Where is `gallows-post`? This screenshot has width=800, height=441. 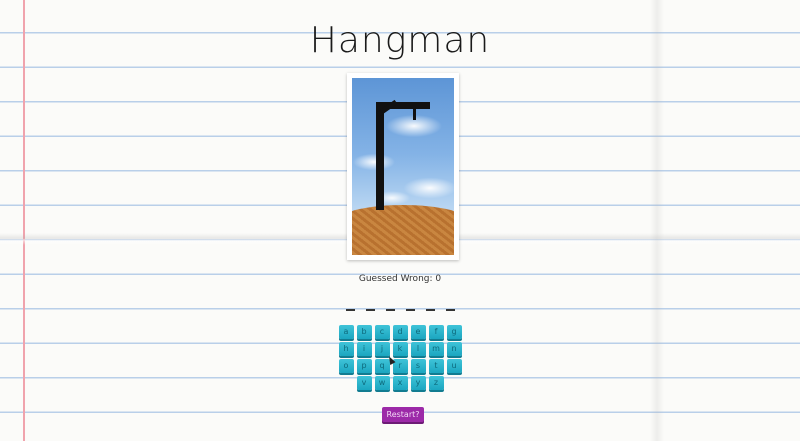 gallows-post is located at coordinates (380, 156).